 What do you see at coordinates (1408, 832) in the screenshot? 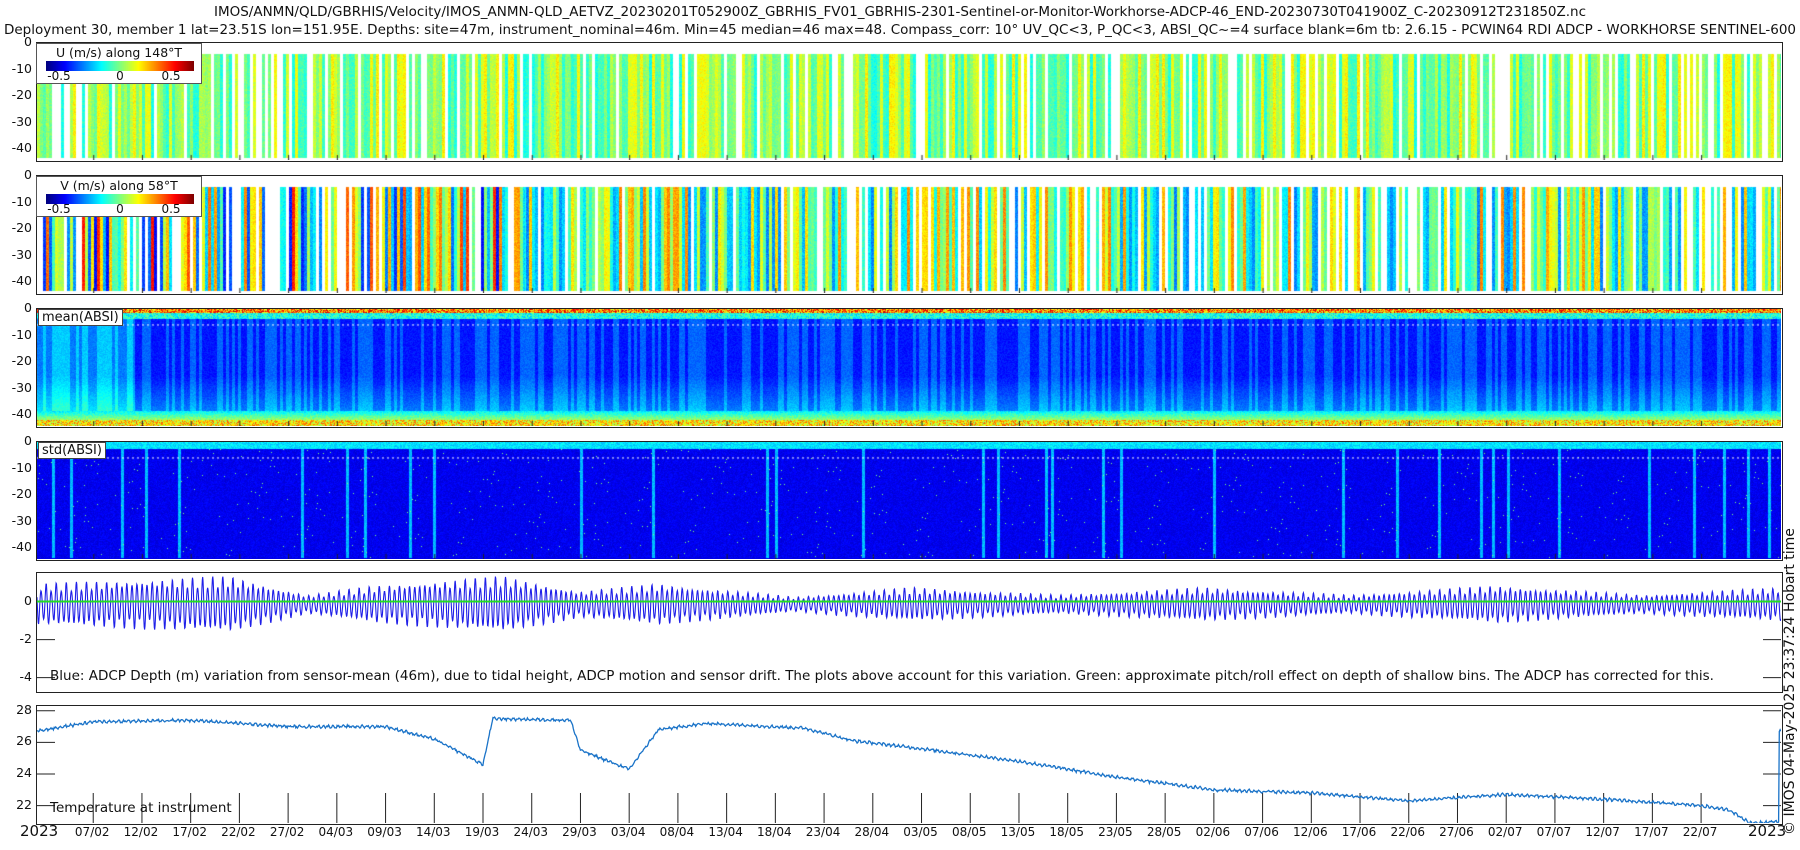
I see `x-tick-label: 22/06` at bounding box center [1408, 832].